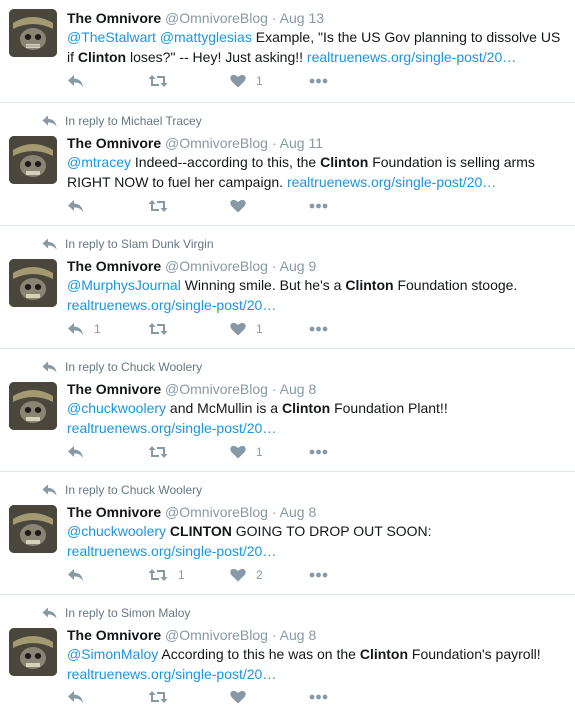 The width and height of the screenshot is (575, 710). Describe the element at coordinates (124, 285) in the screenshot. I see `mention-link: @MurphysJournal` at that location.